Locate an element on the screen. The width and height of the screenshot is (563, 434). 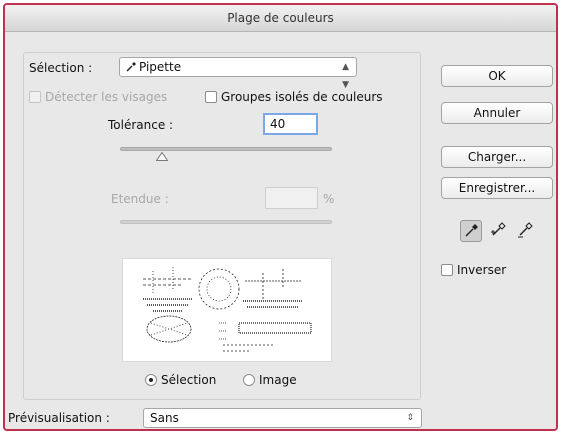
tolerance-label: Tolérance : is located at coordinates (141, 125).